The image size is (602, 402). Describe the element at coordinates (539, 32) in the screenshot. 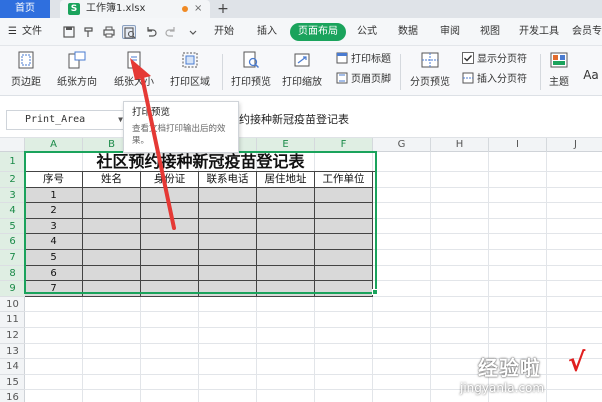

I see `tab-developer: 开发工具` at that location.